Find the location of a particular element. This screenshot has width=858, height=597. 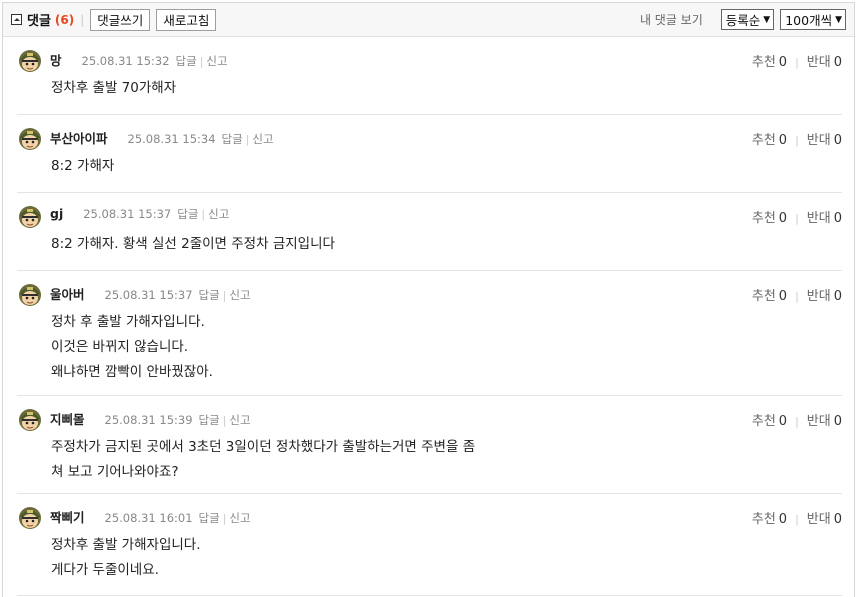

comment-count: (6) is located at coordinates (64, 19).